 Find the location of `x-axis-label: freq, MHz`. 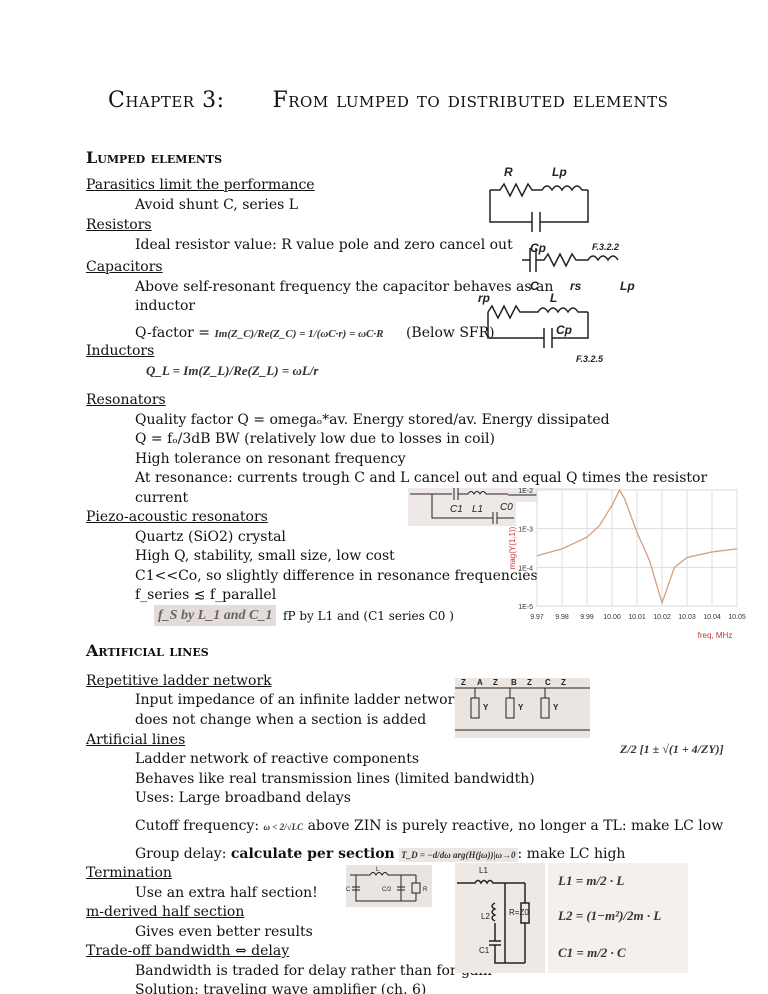

x-axis-label: freq, MHz is located at coordinates (715, 635).